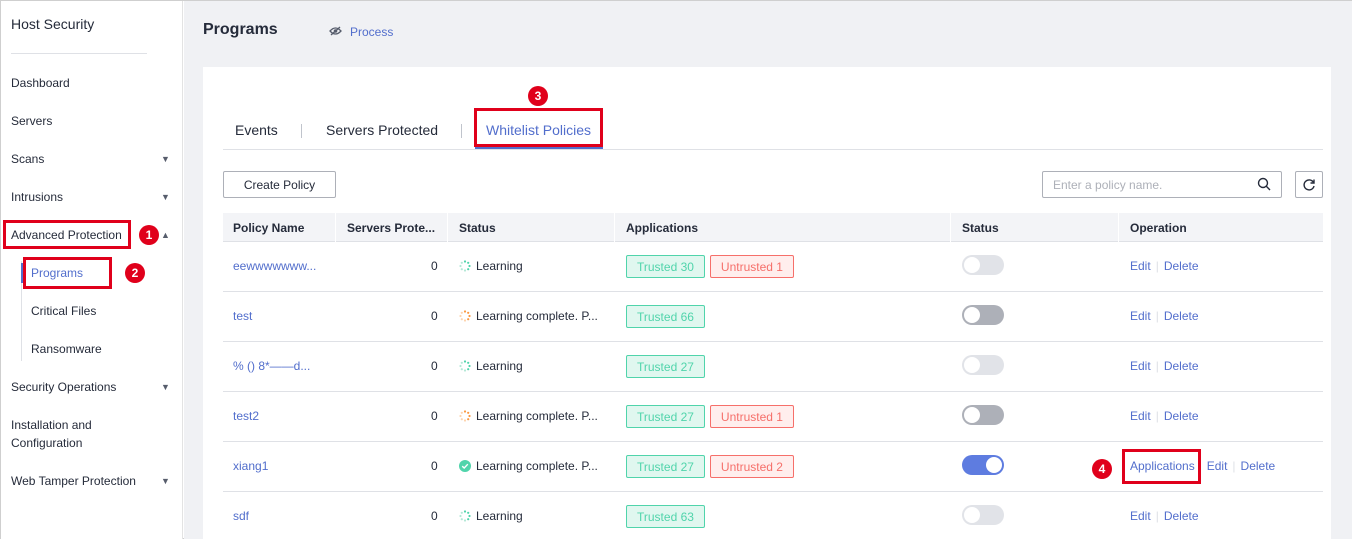 The width and height of the screenshot is (1352, 539). I want to click on highlight-programs, so click(67, 273).